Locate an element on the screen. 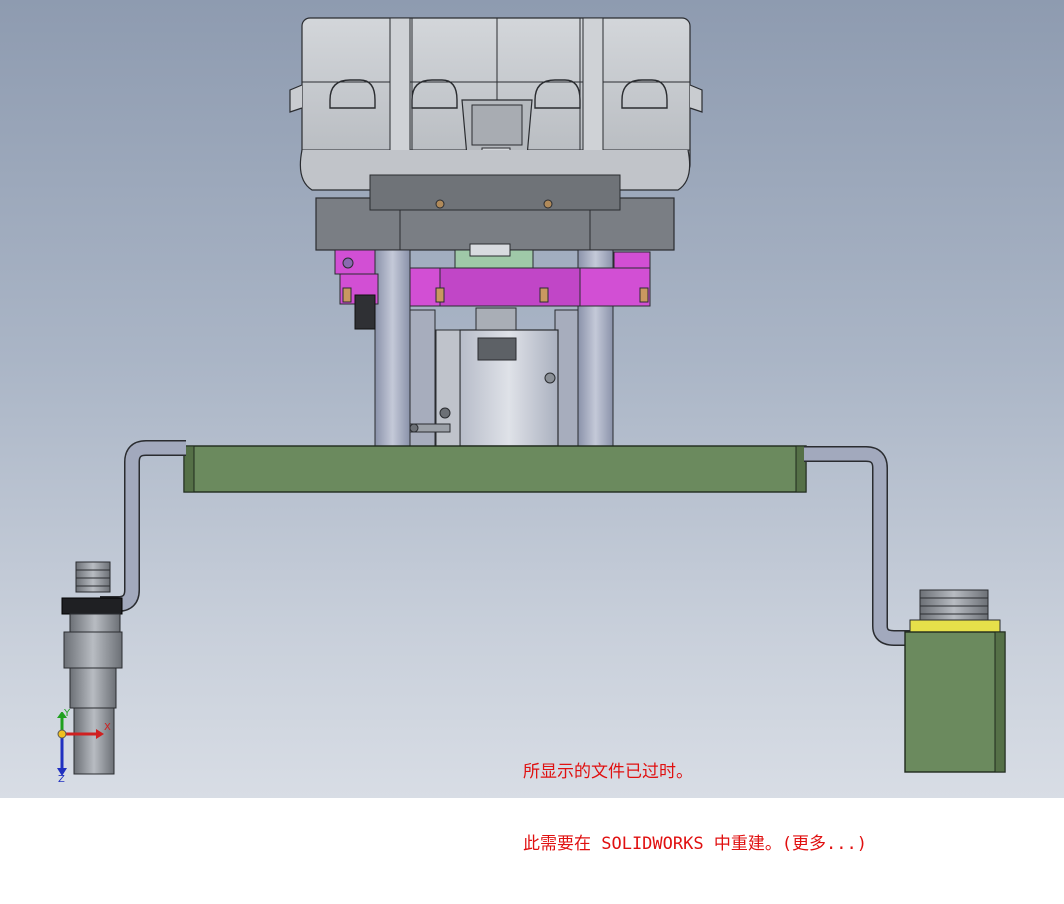 The image size is (1064, 904). coordinate-triad: X Y Z is located at coordinates (80, 750).